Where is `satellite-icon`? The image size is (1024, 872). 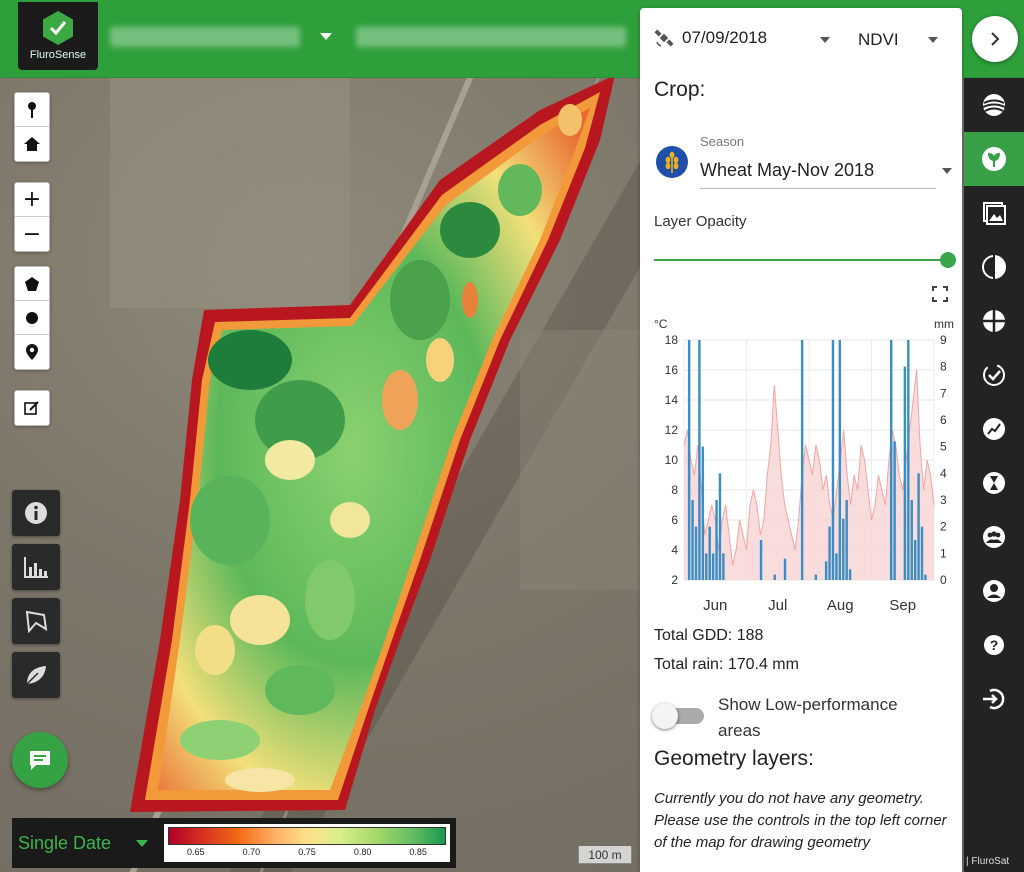
satellite-icon is located at coordinates (664, 38).